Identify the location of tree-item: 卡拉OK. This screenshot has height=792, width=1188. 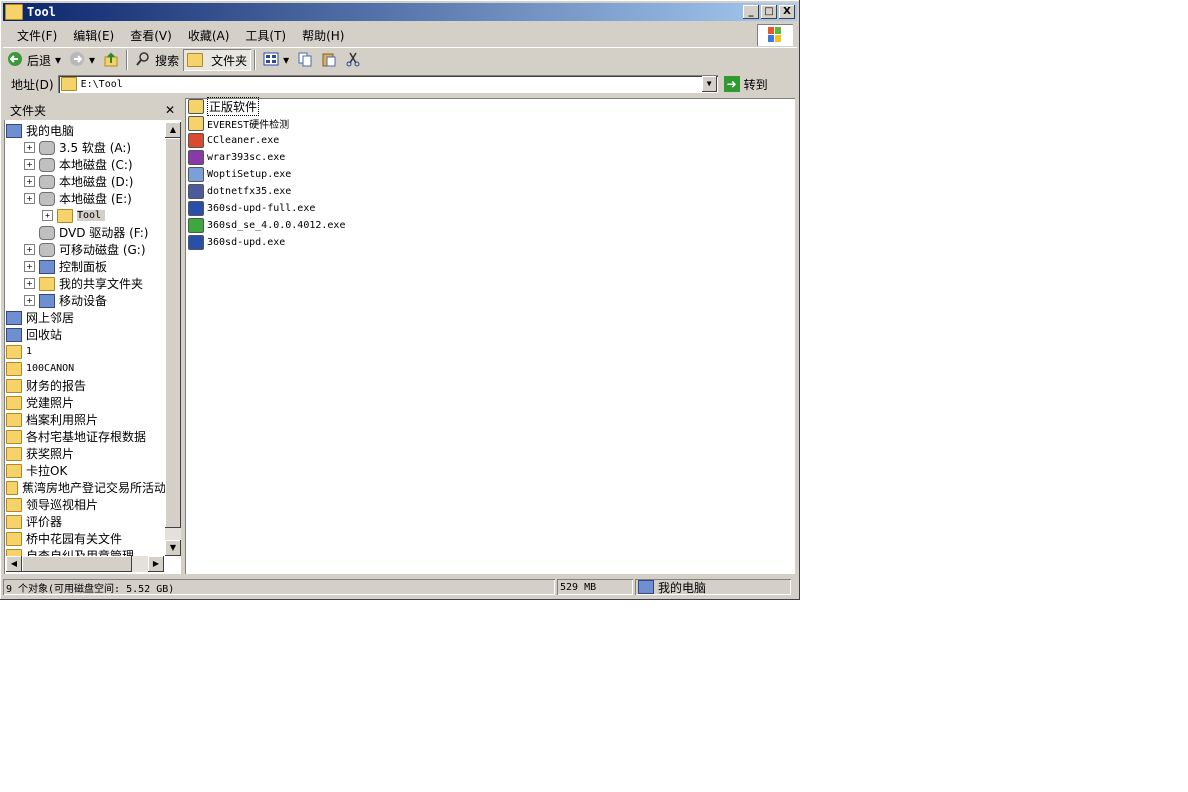
(86, 470).